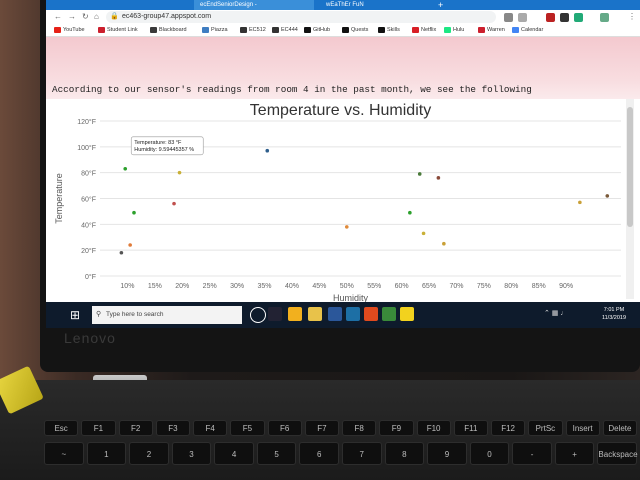 The width and height of the screenshot is (640, 480). What do you see at coordinates (496, 30) in the screenshot?
I see `bookmark-label: Warren` at bounding box center [496, 30].